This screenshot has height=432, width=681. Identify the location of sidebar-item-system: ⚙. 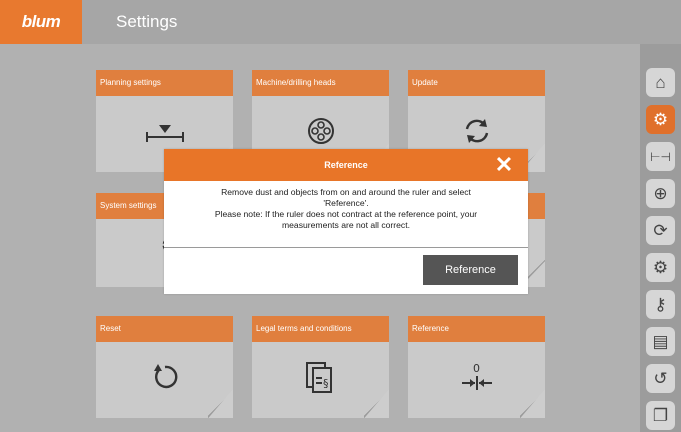
(660, 267).